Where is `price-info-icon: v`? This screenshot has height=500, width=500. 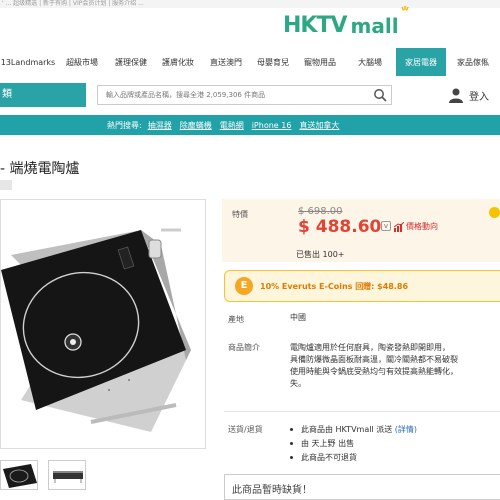 price-info-icon: v is located at coordinates (386, 226).